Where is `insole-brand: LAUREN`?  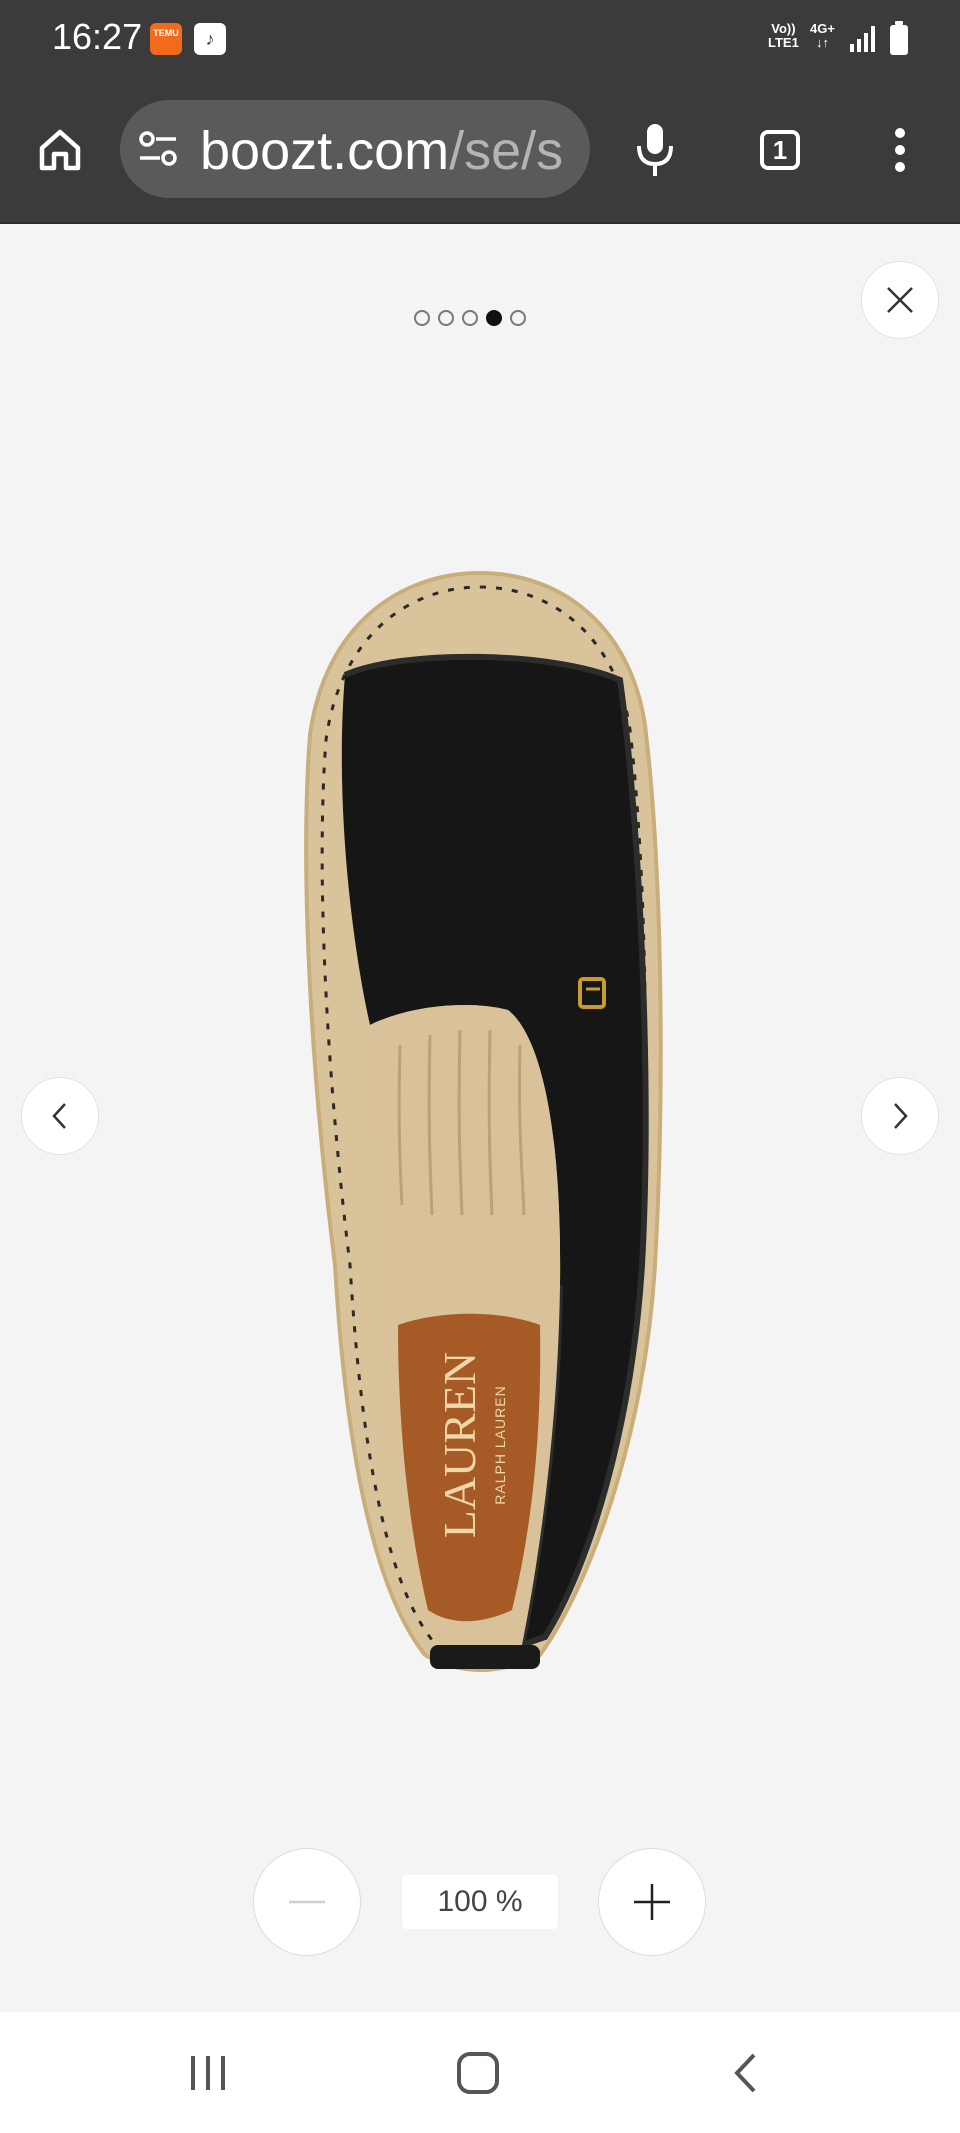 insole-brand: LAUREN is located at coordinates (459, 1445).